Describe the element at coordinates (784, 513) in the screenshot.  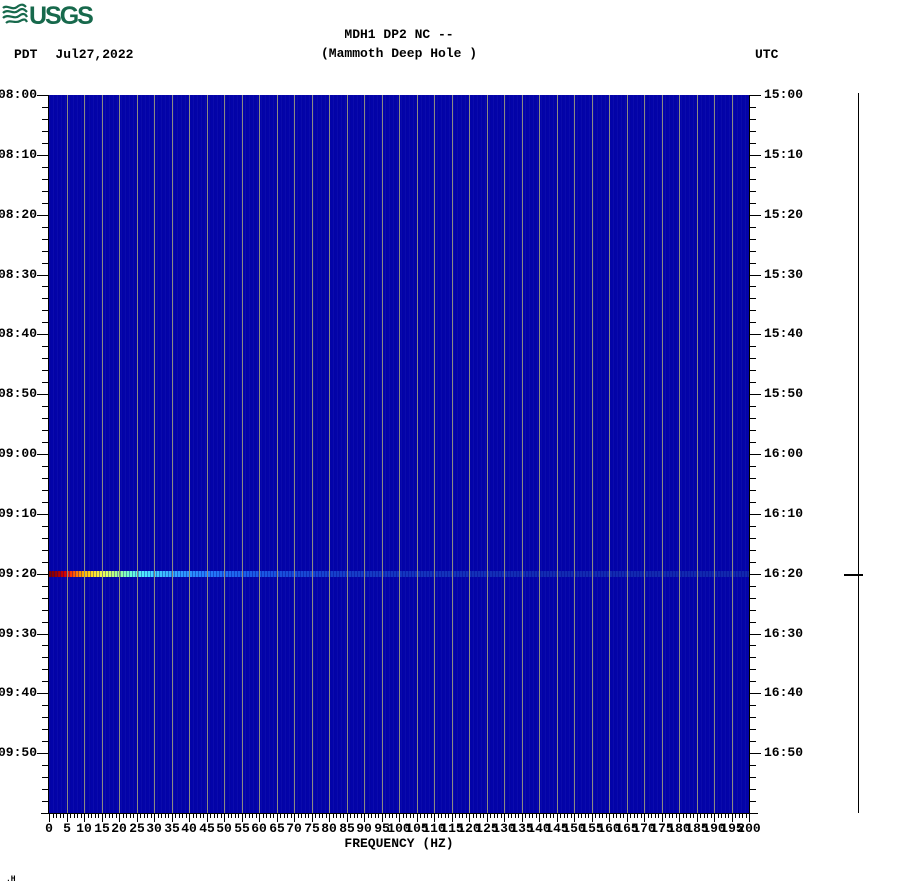
I see `right-axis-tick-label: 16:10` at that location.